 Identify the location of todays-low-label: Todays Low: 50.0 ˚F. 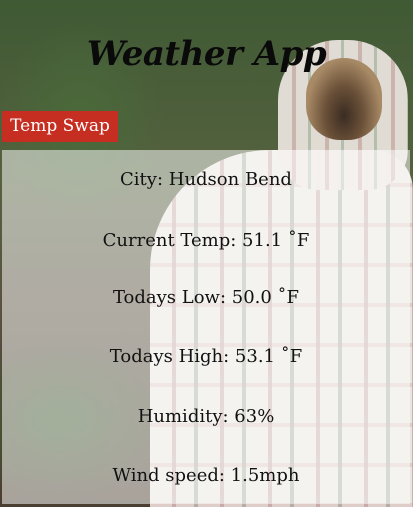
(206, 297).